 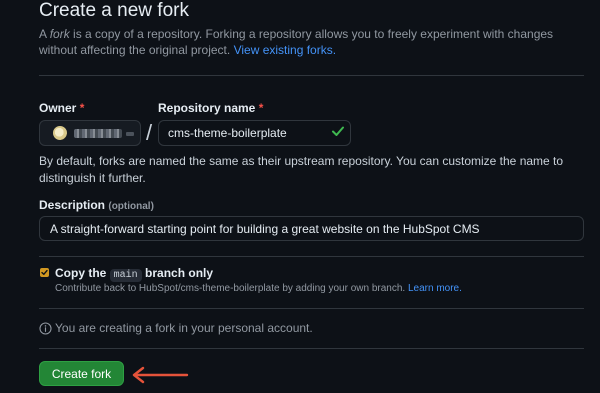 What do you see at coordinates (207, 108) in the screenshot?
I see `repository-name-label-text: Repository name` at bounding box center [207, 108].